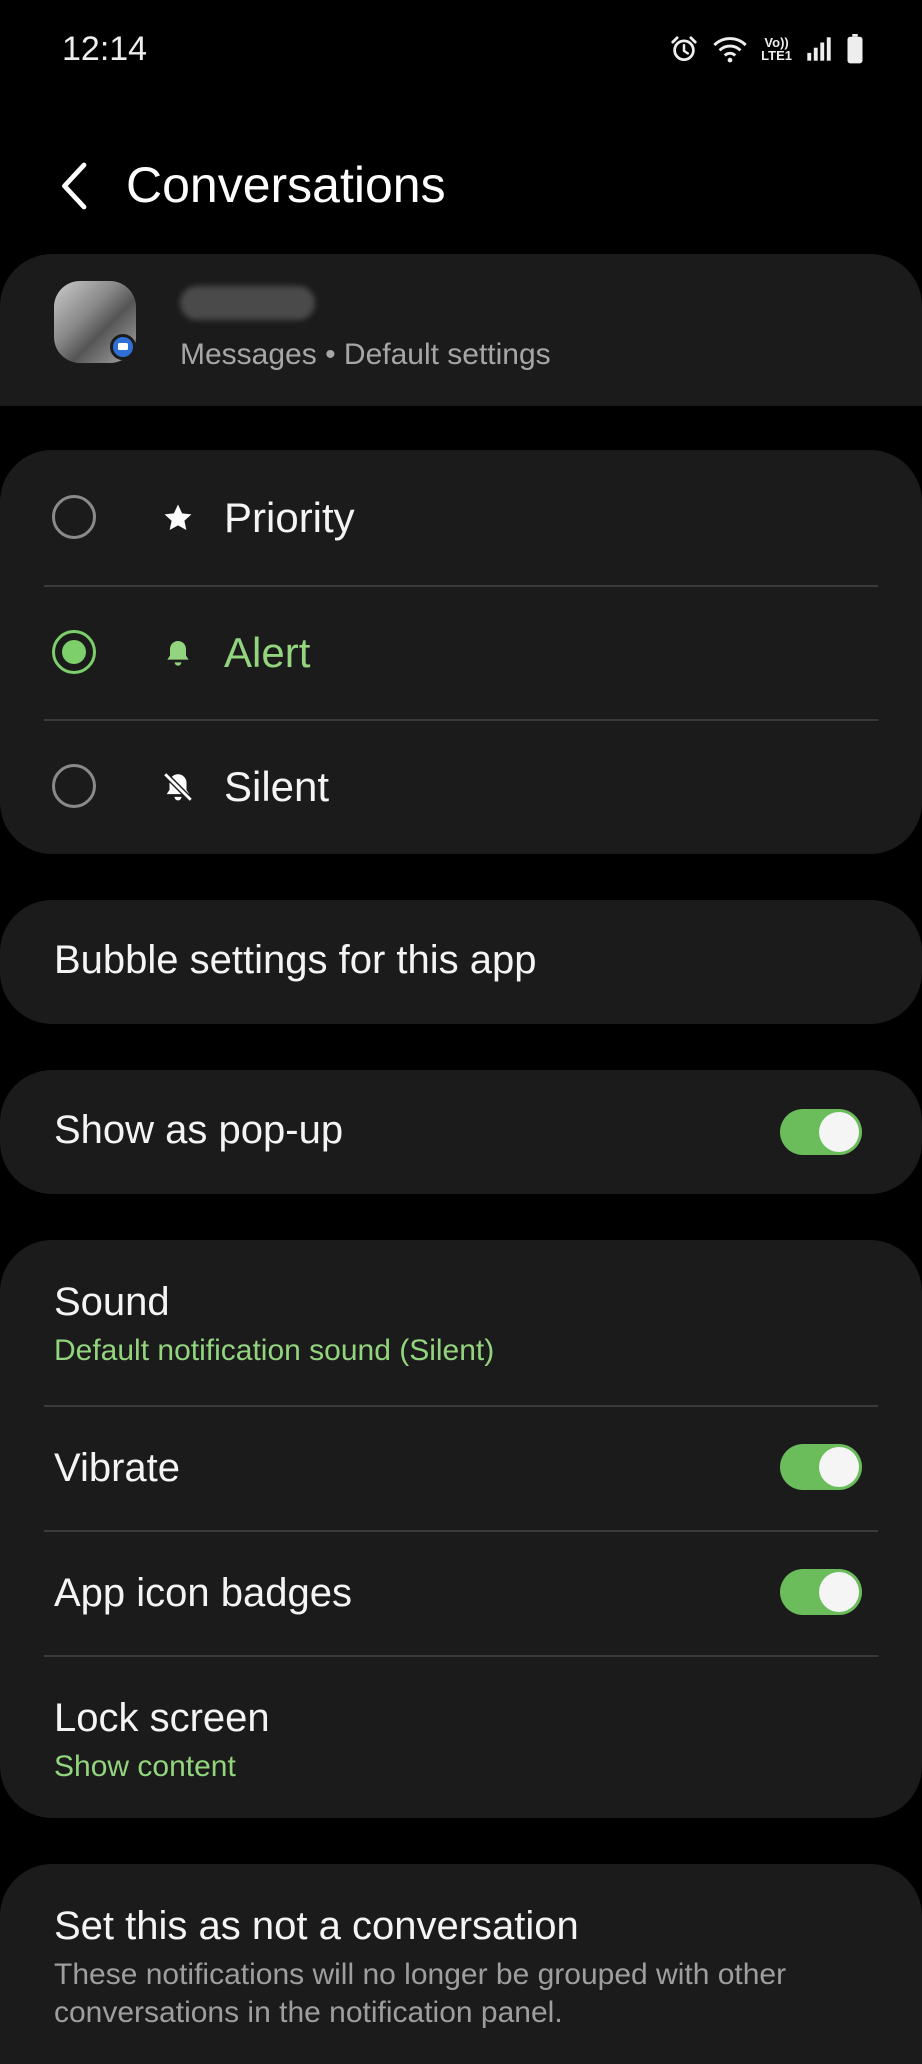  I want to click on silent-label: Silent, so click(277, 786).